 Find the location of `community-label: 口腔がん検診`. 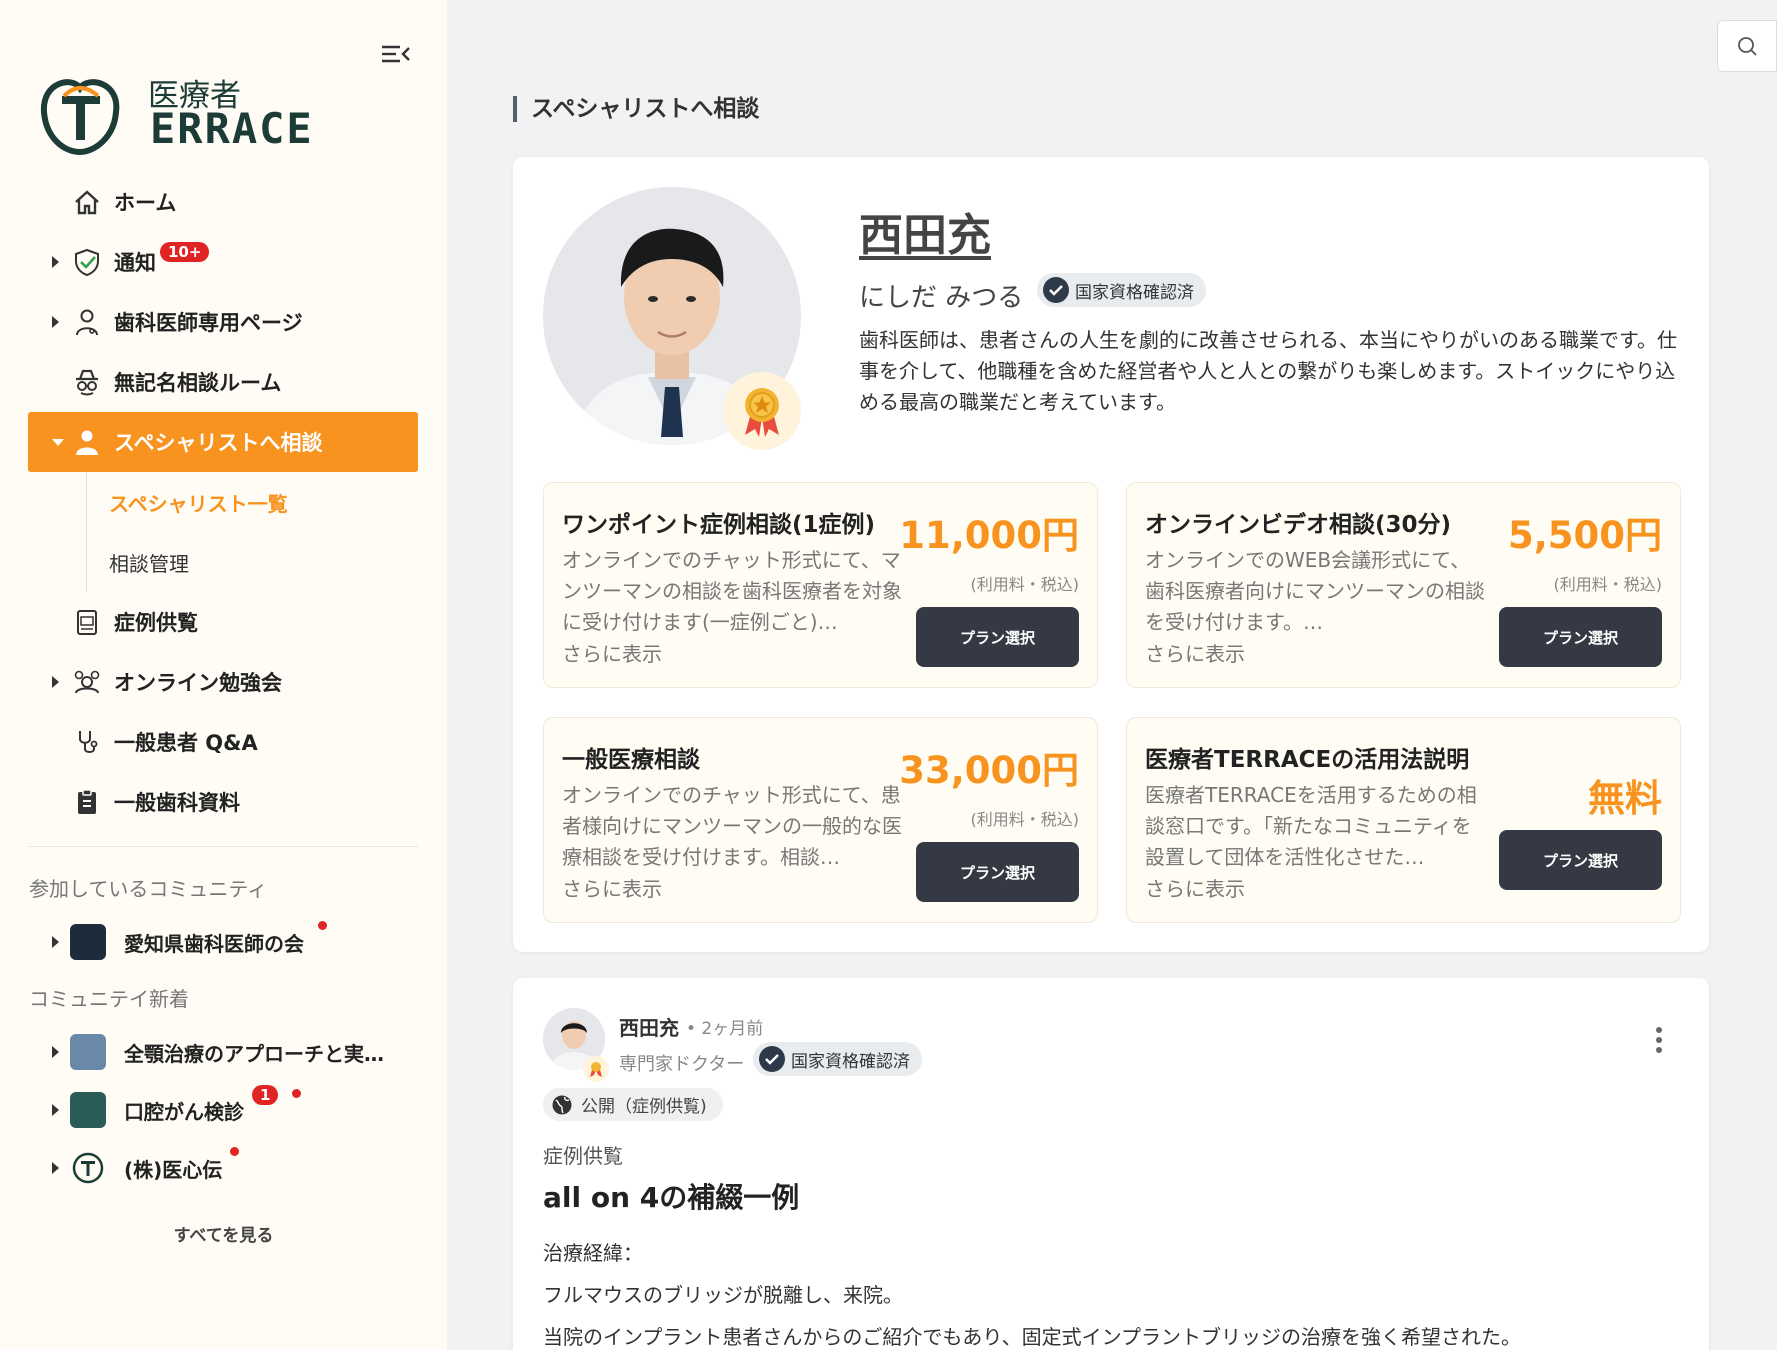

community-label: 口腔がん検診 is located at coordinates (184, 1111).